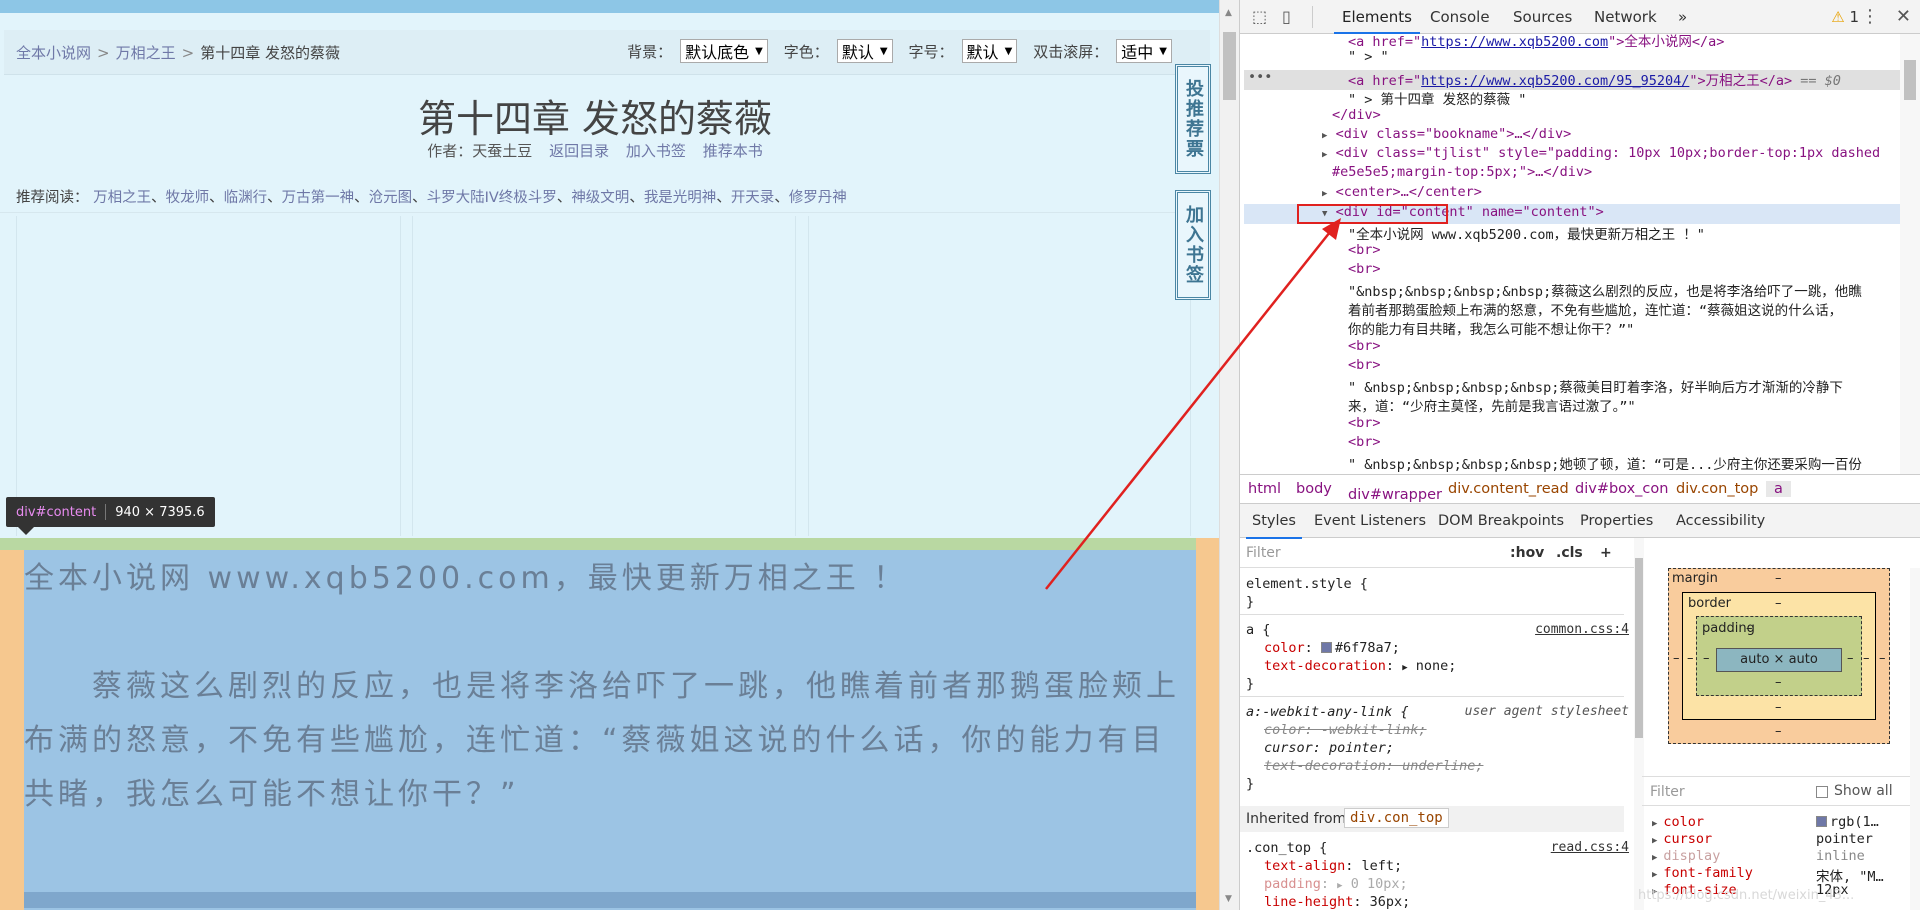  Describe the element at coordinates (864, 51) in the screenshot. I see `font-color-select: 默认 ▼` at that location.